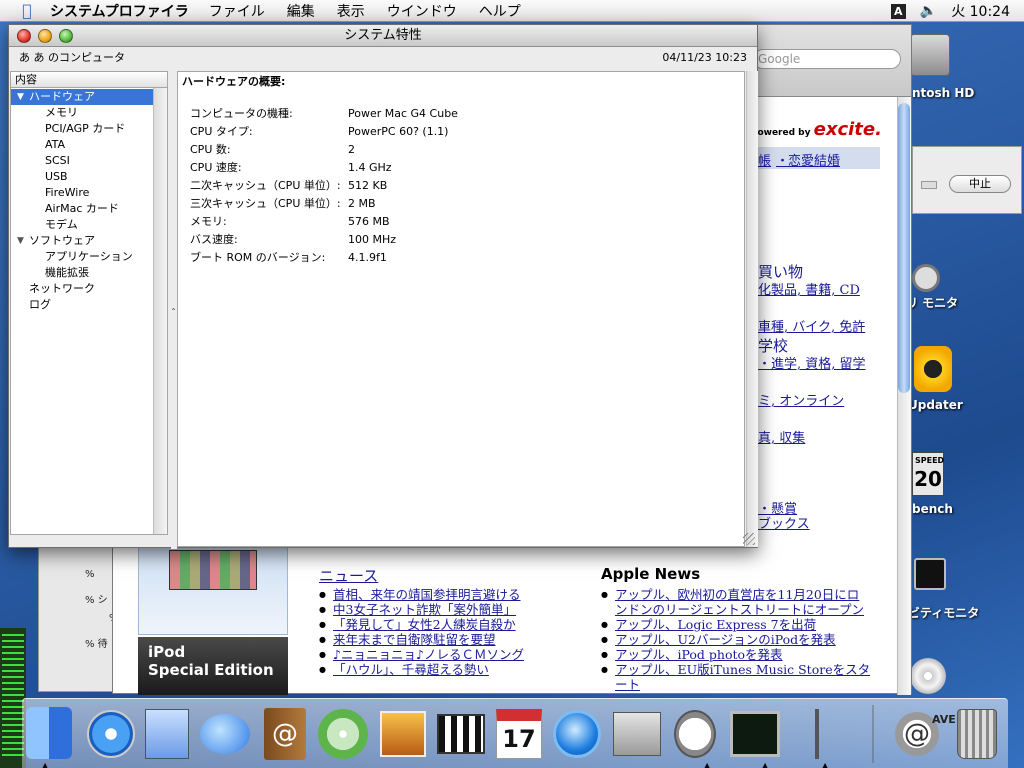 This screenshot has width=1024, height=768. I want to click on dock-iphoto-icon, so click(403, 734).